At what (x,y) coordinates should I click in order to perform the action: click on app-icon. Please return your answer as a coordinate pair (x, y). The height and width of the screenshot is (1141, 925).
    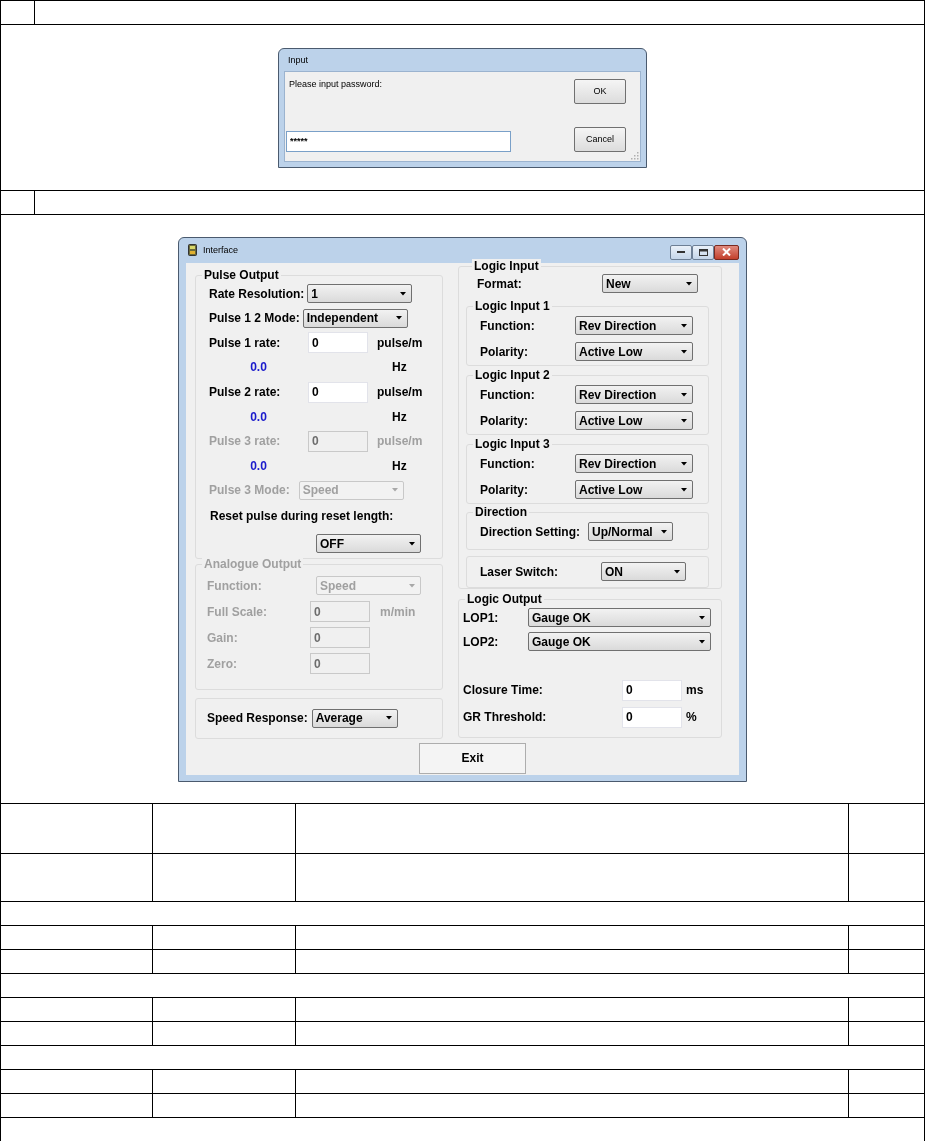
    Looking at the image, I should click on (192, 250).